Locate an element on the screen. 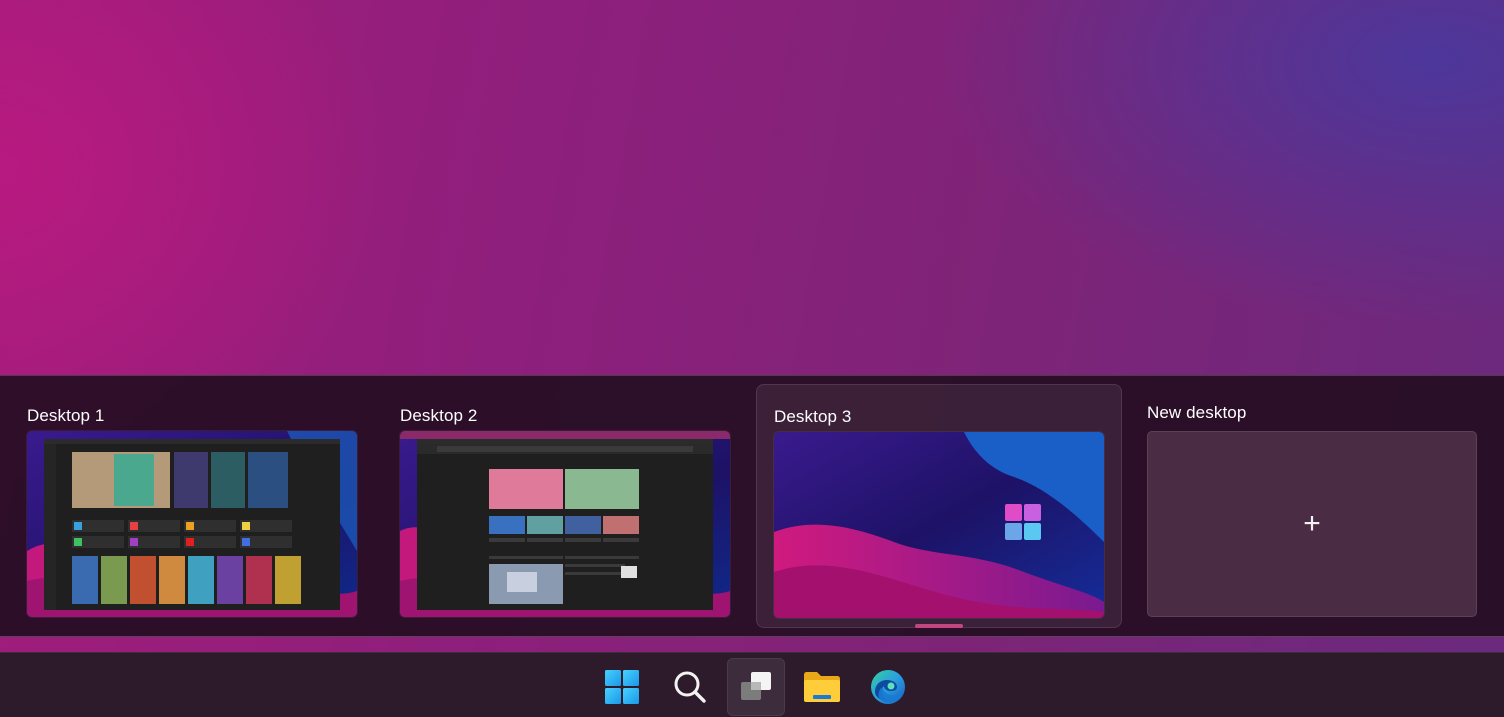 The width and height of the screenshot is (1504, 717). desktop-2-card: Desktop 2 is located at coordinates (566, 506).